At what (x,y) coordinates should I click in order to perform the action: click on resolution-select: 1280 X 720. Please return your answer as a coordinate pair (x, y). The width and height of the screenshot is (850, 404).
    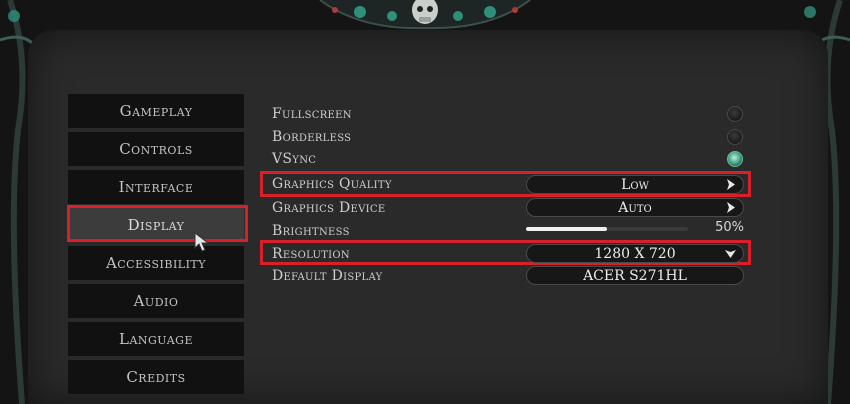
    Looking at the image, I should click on (635, 253).